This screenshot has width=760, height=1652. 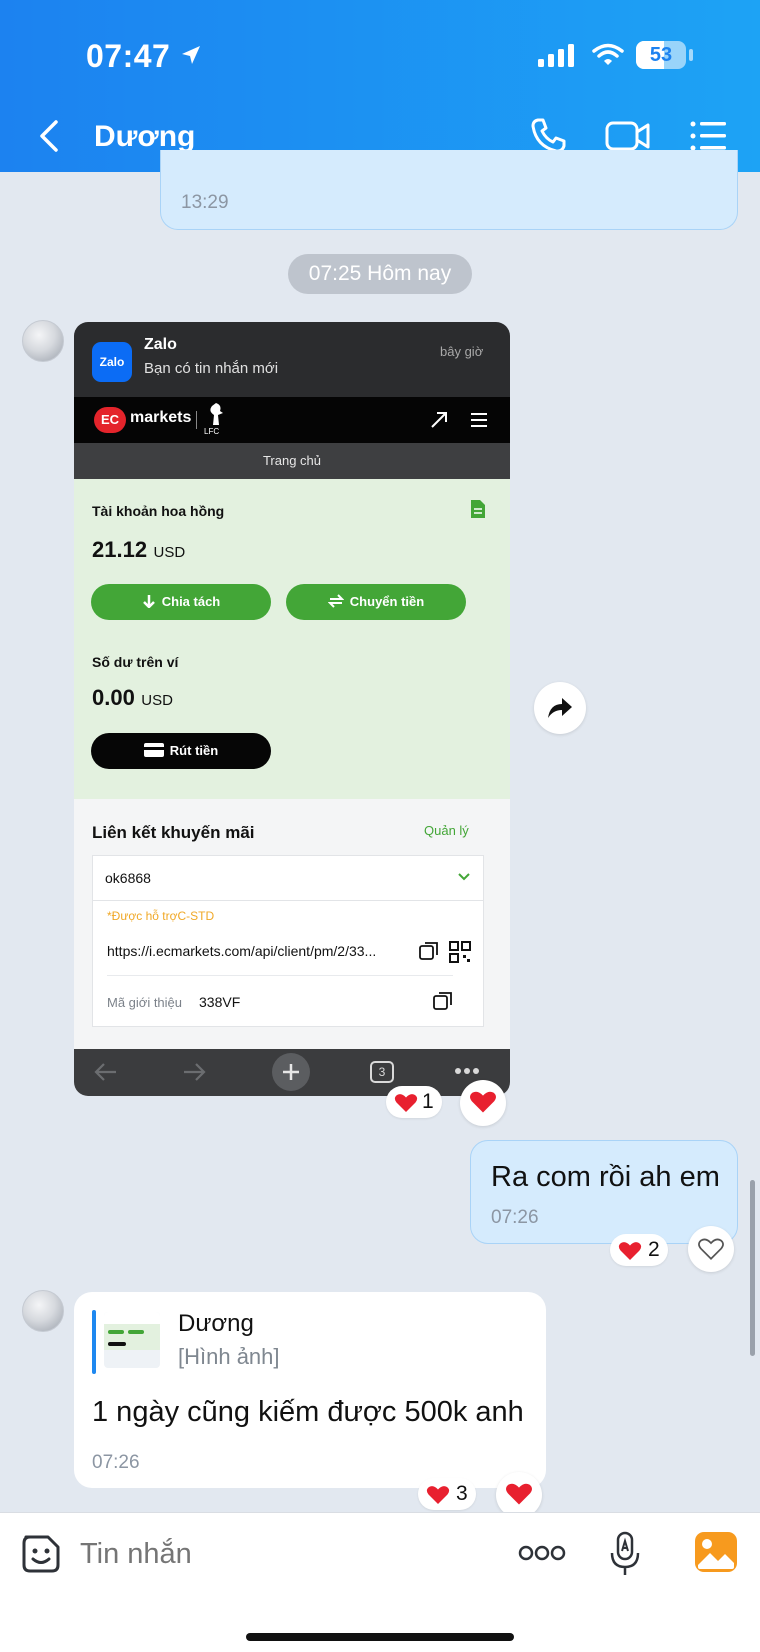 I want to click on sticker-icon, so click(x=41, y=1554).